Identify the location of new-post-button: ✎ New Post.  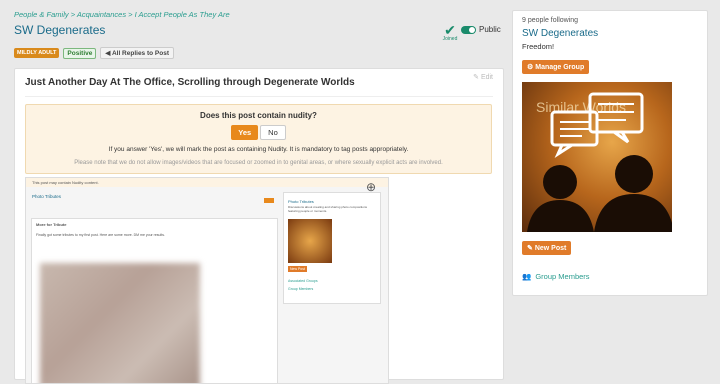
(547, 248).